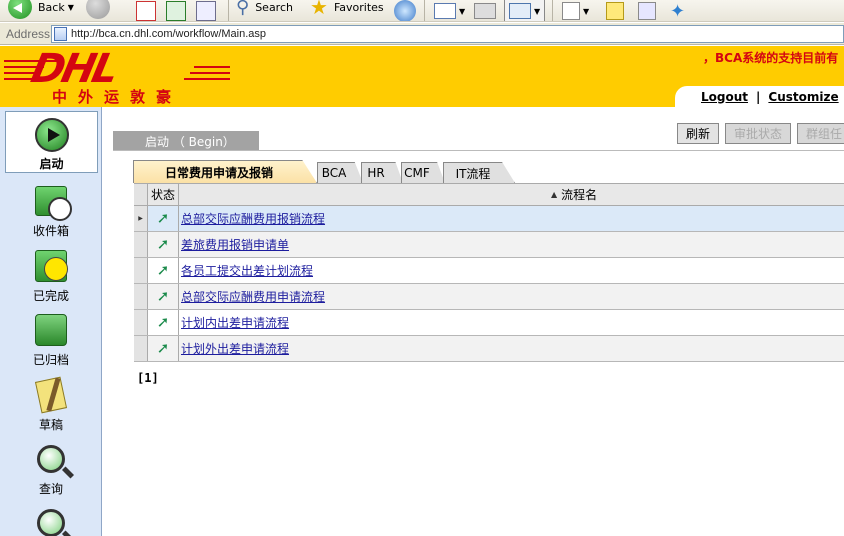  What do you see at coordinates (28, 33) in the screenshot?
I see `address-label: Address` at bounding box center [28, 33].